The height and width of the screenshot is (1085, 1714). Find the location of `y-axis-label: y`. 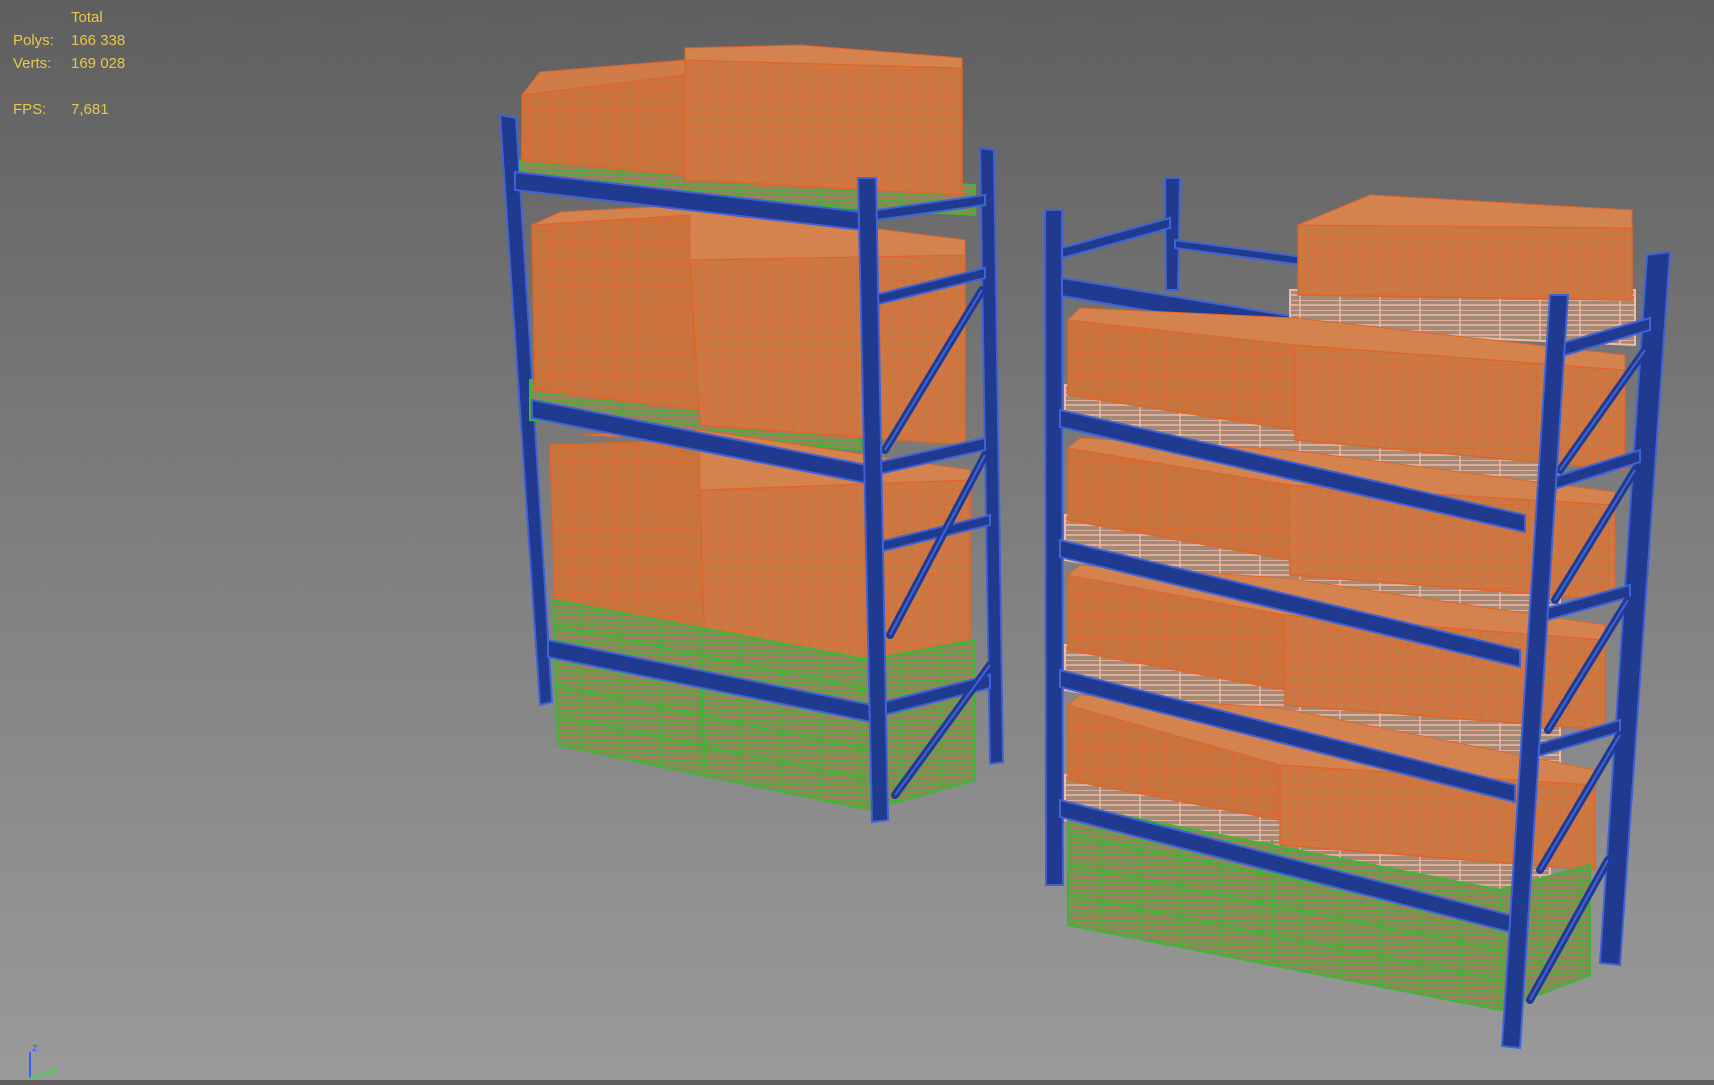

y-axis-label: y is located at coordinates (53, 1070).